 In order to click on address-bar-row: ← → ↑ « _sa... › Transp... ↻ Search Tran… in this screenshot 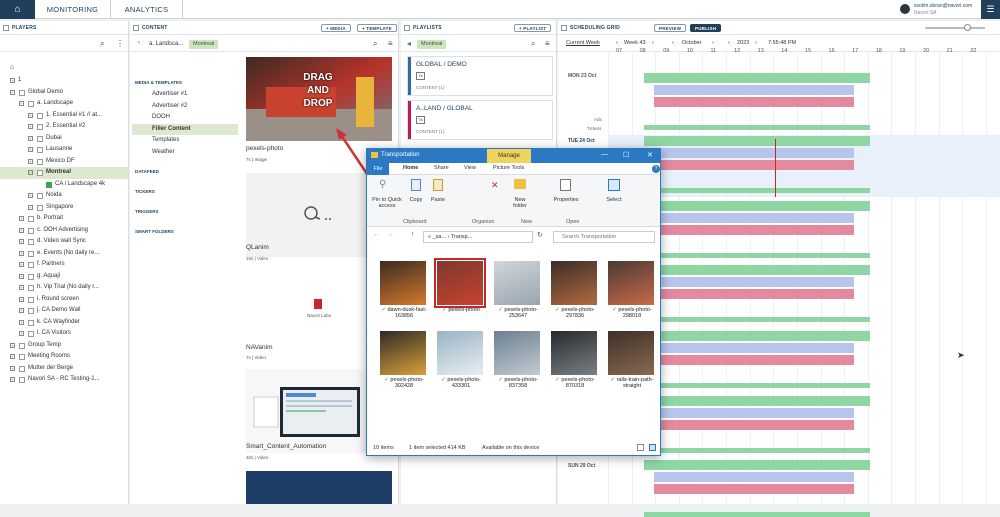, I will do `click(513, 237)`.